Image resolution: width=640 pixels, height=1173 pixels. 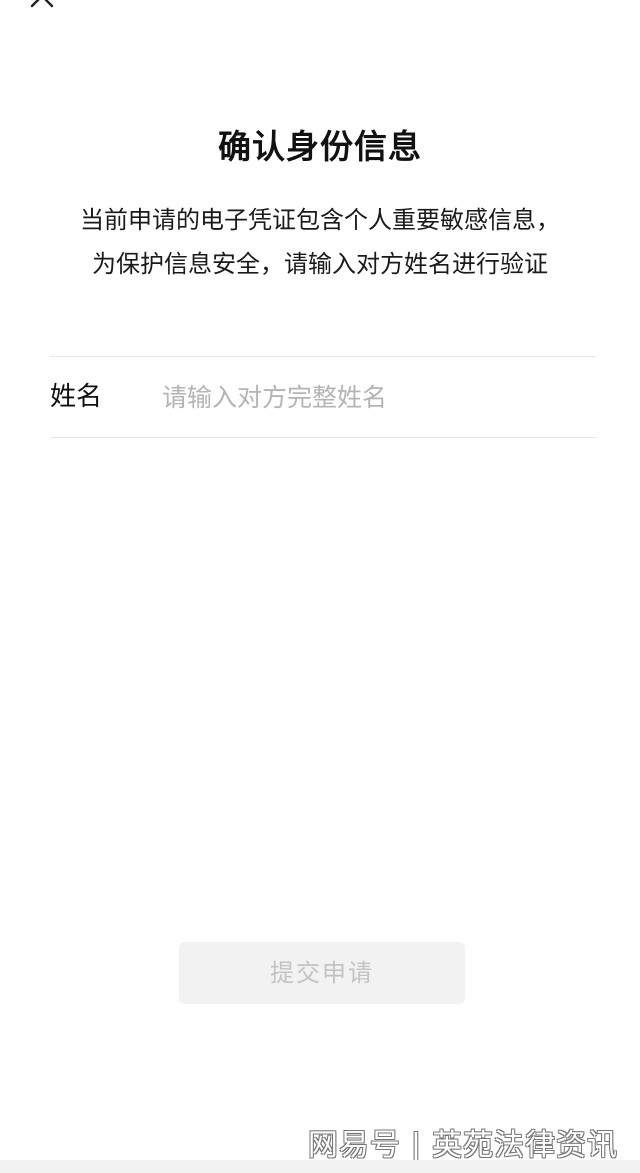 I want to click on watermark-account: 英苑法律资讯, so click(x=525, y=1145).